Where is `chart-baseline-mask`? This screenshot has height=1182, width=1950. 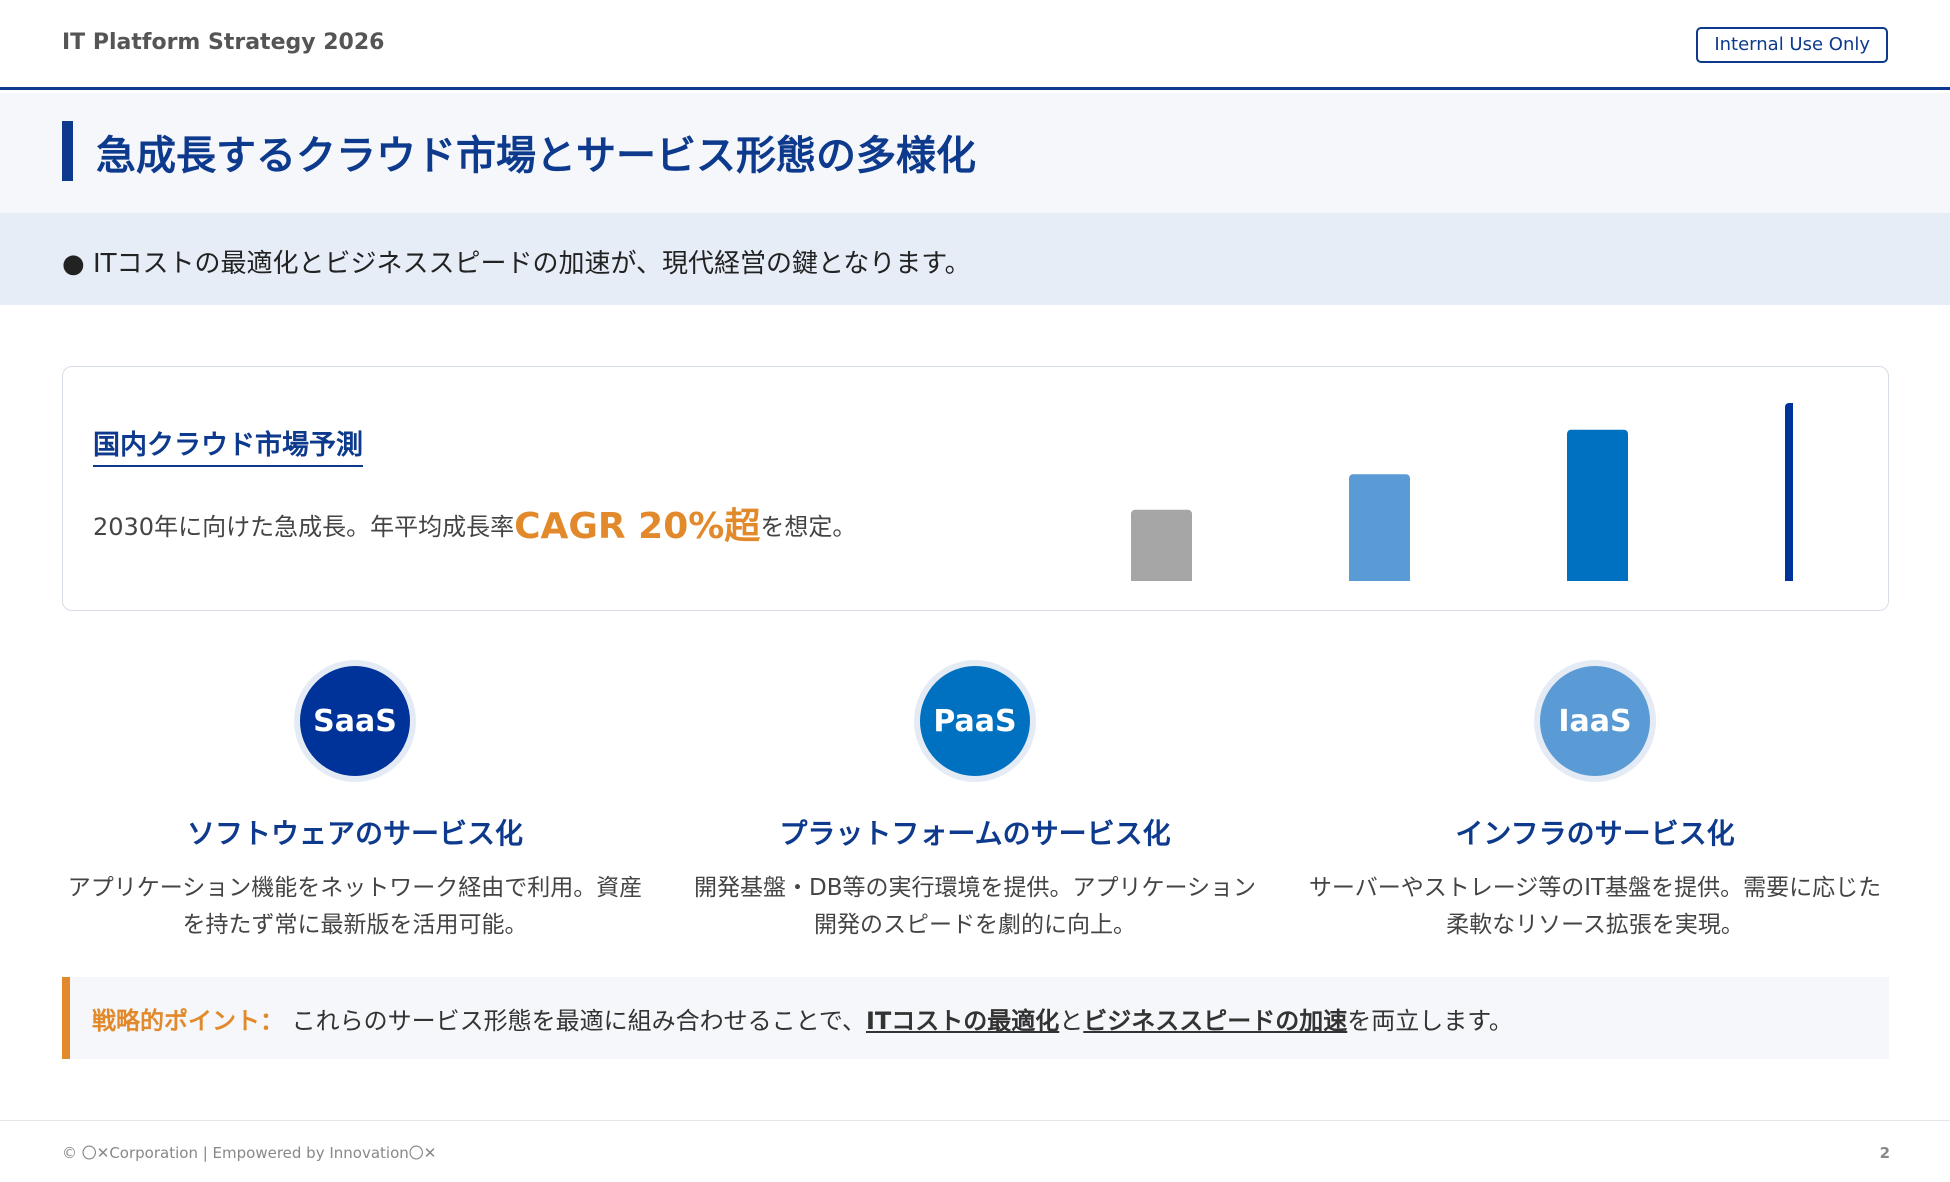 chart-baseline-mask is located at coordinates (1413, 584).